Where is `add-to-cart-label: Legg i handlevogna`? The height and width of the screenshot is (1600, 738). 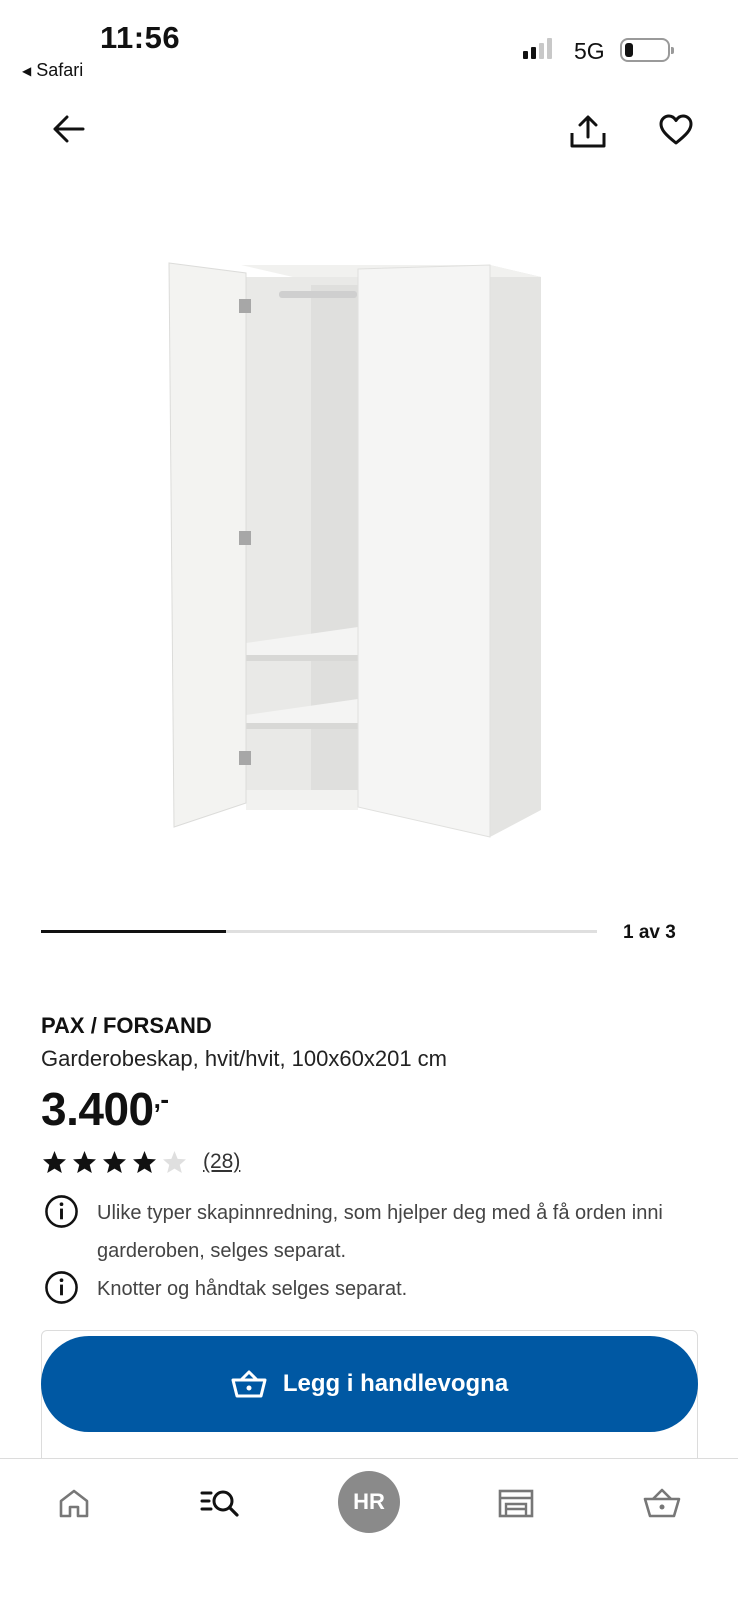
add-to-cart-label: Legg i handlevogna is located at coordinates (395, 1383).